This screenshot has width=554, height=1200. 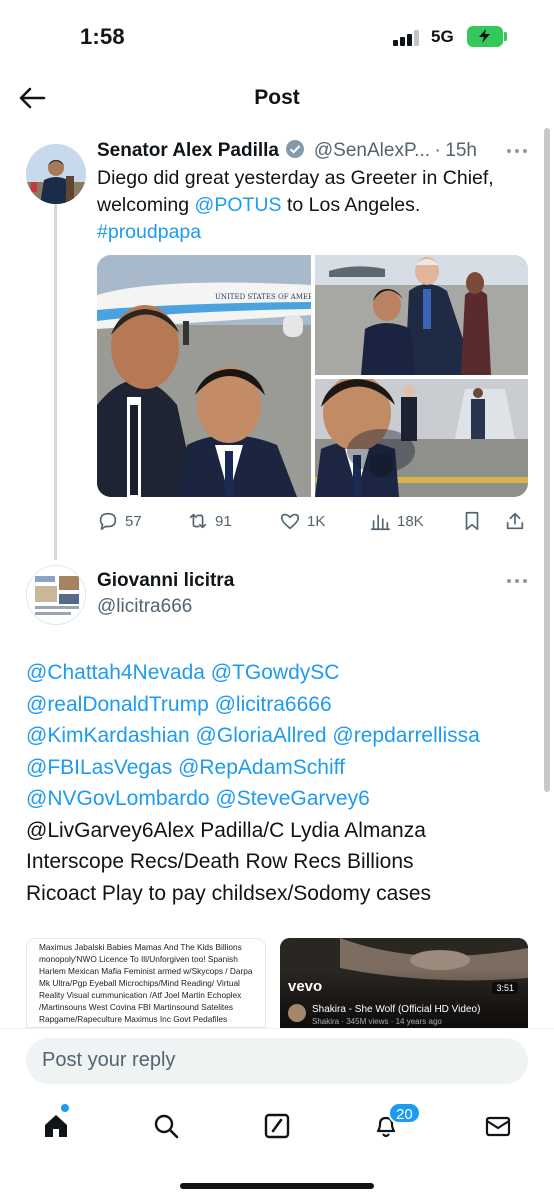 I want to click on reply-text-line: Interscope Recs/Death Row Recs Billions, so click(x=220, y=861).